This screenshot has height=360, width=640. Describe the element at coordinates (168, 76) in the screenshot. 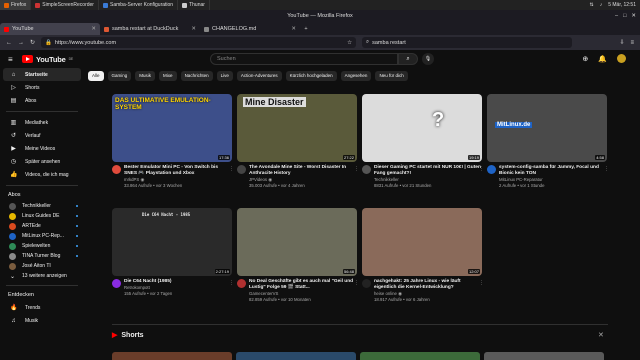

I see `chip-mixe: Mixe` at that location.